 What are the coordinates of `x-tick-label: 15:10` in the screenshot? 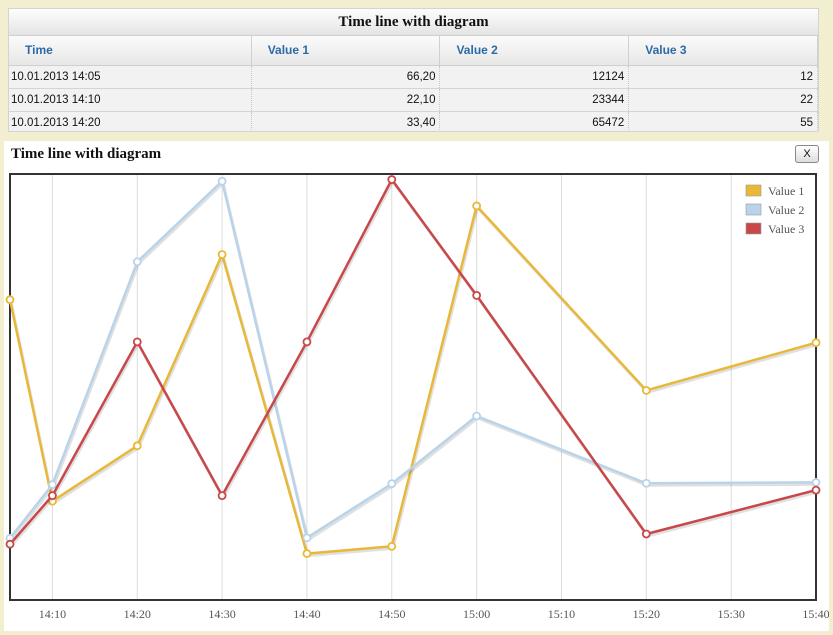 It's located at (561, 614).